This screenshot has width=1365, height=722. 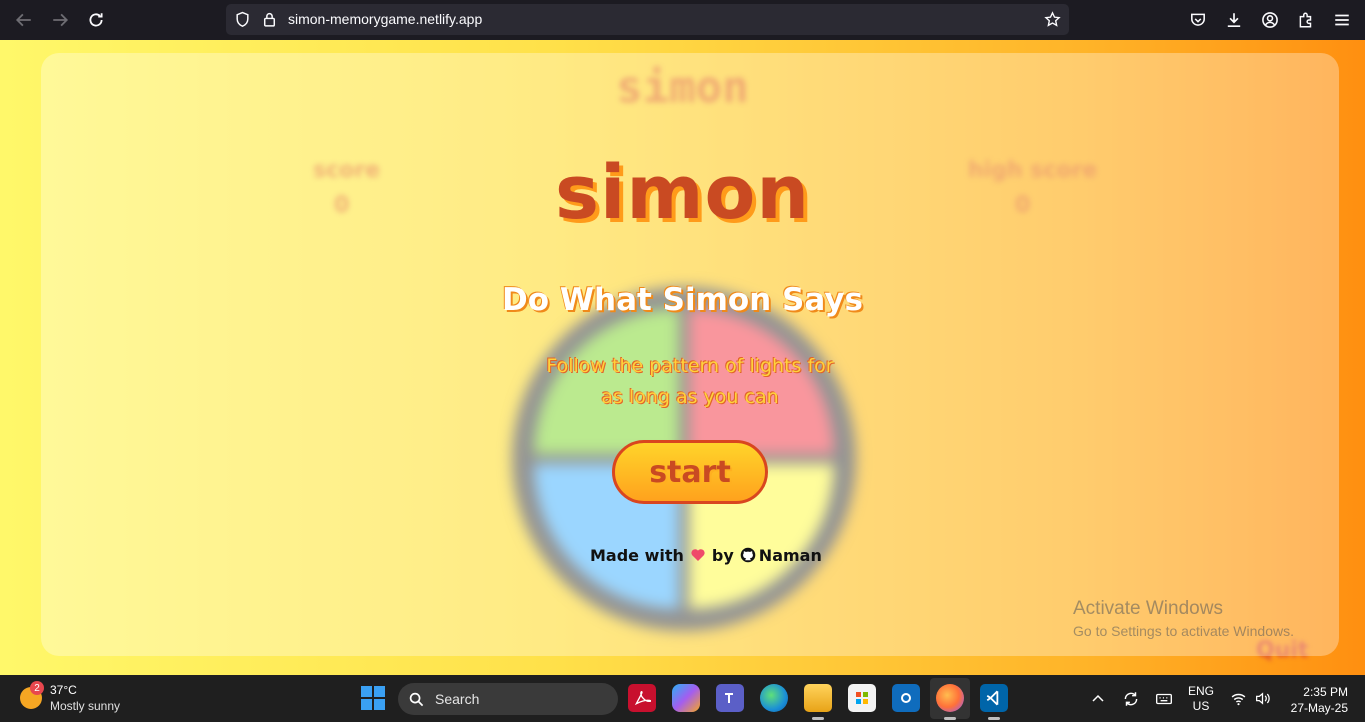 What do you see at coordinates (1262, 698) in the screenshot?
I see `volume-icon` at bounding box center [1262, 698].